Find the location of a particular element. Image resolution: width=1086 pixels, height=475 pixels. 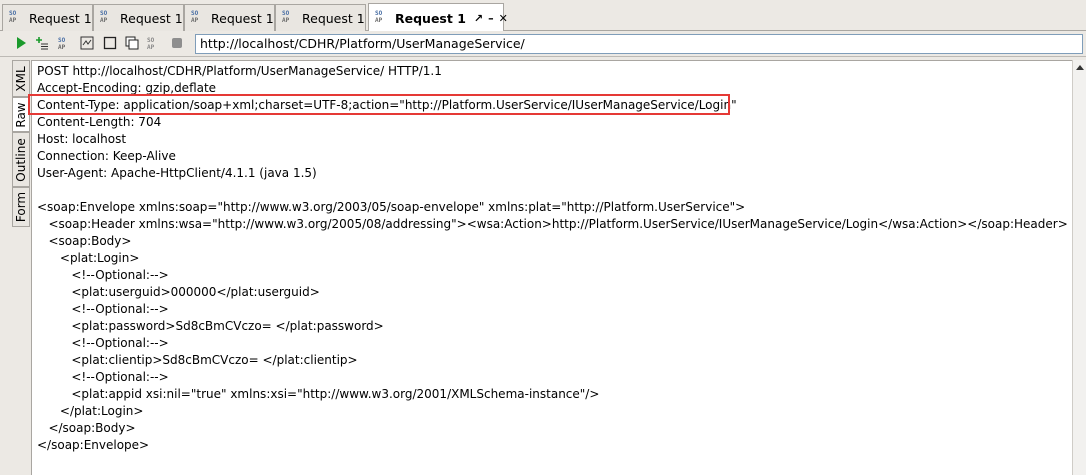

tab-request-5: SO AP Request 1 ↗ – ✕ is located at coordinates (438, 17).